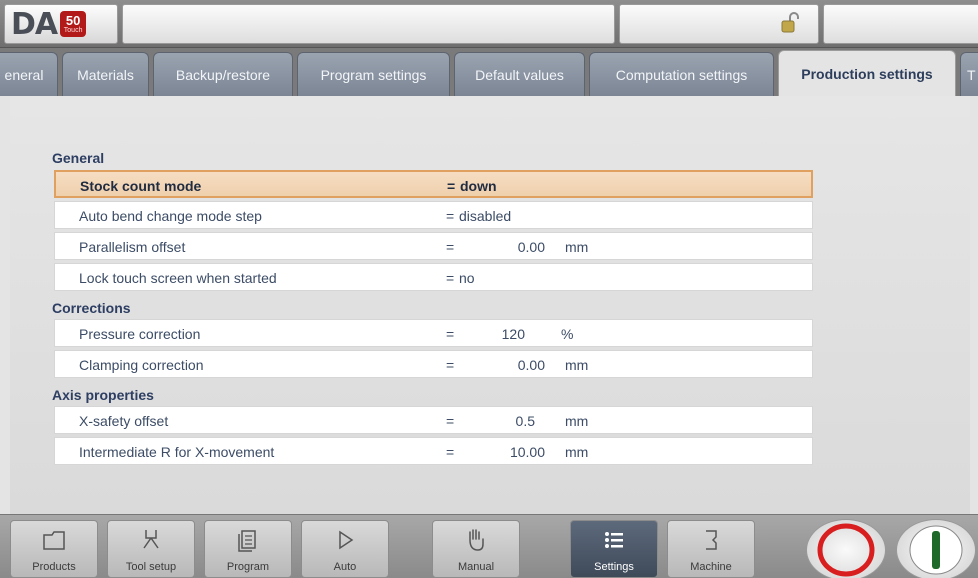 This screenshot has height=578, width=978. What do you see at coordinates (900, 24) in the screenshot?
I see `user-field` at bounding box center [900, 24].